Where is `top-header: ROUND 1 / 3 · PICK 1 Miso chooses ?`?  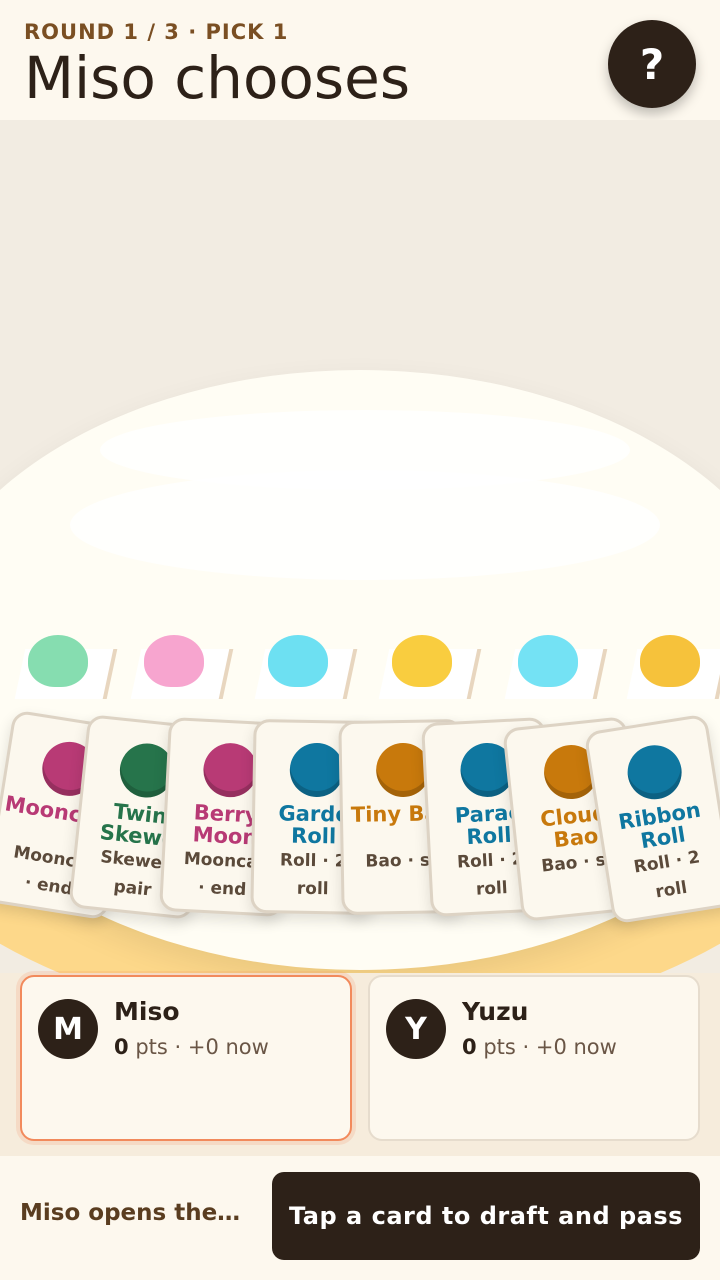 top-header: ROUND 1 / 3 · PICK 1 Miso chooses ? is located at coordinates (360, 60).